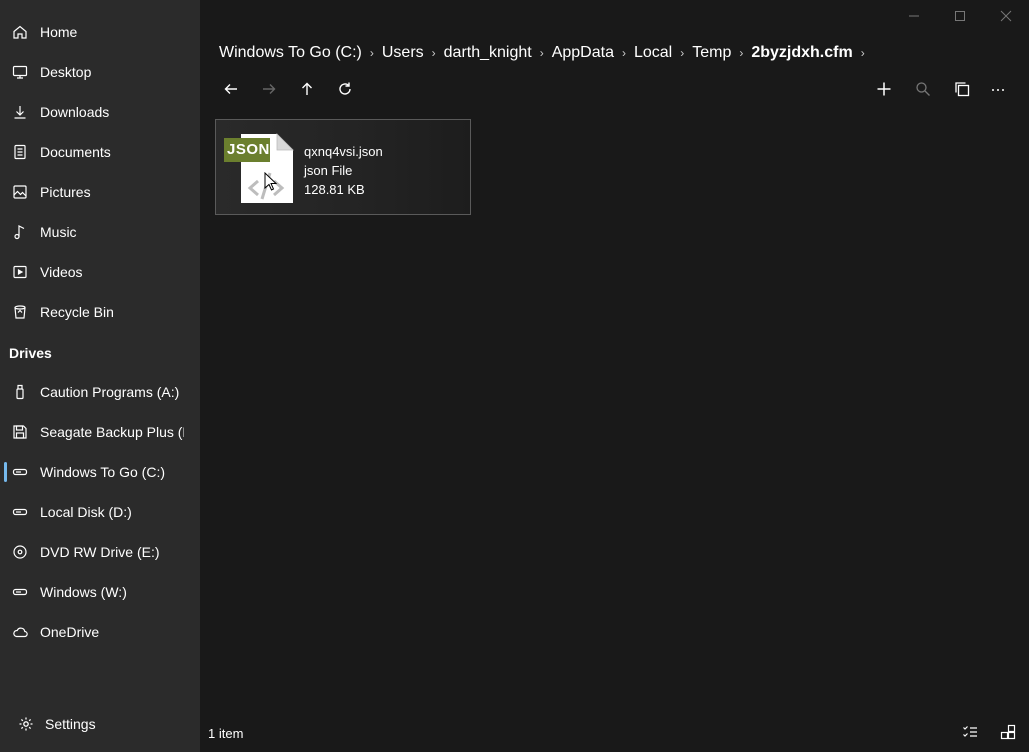 The height and width of the screenshot is (752, 1029). Describe the element at coordinates (100, 72) in the screenshot. I see `sidebar-item-desktop: Desktop` at that location.